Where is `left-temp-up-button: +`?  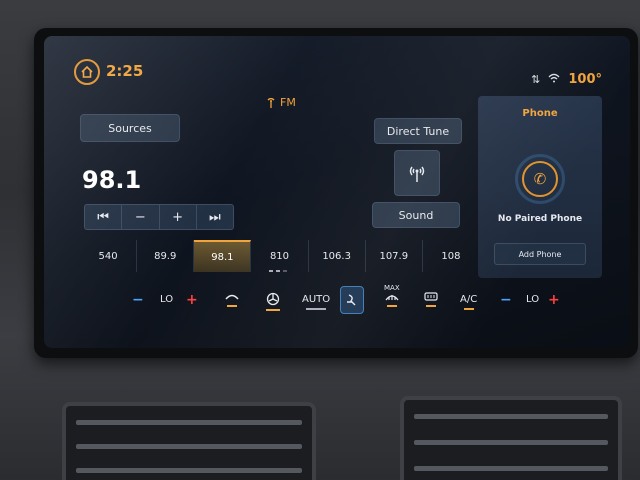 left-temp-up-button: + is located at coordinates (192, 300).